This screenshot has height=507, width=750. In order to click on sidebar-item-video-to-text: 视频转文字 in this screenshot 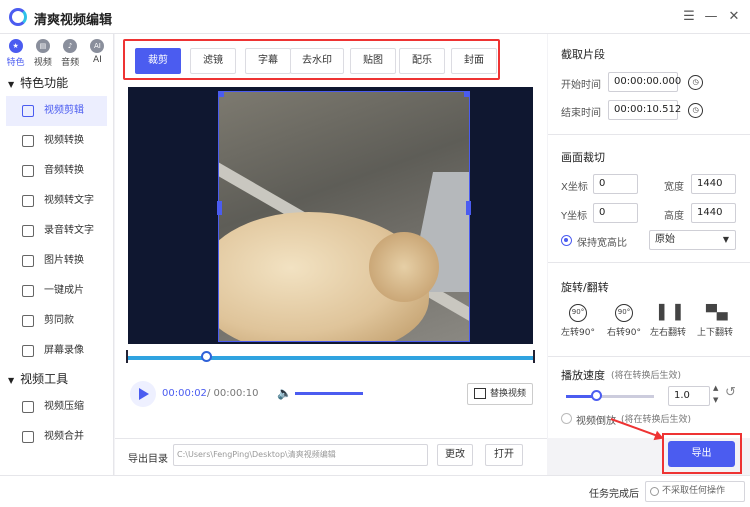, I will do `click(56, 201)`.